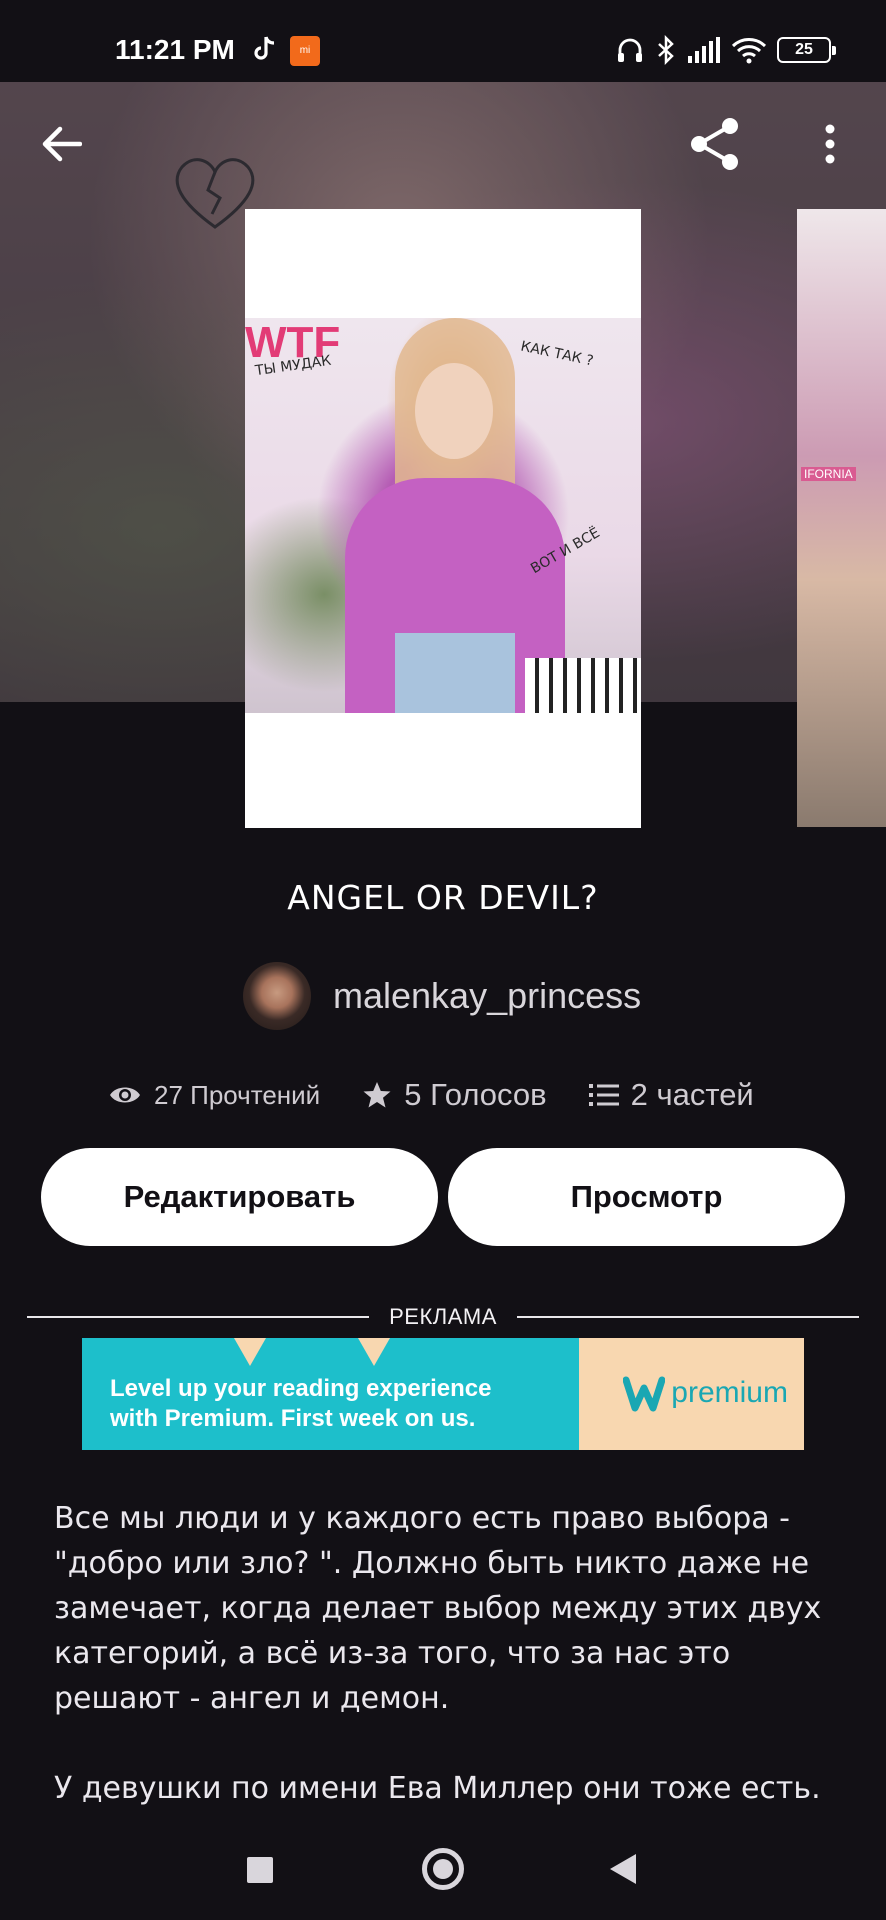 The width and height of the screenshot is (886, 1920). Describe the element at coordinates (692, 1094) in the screenshot. I see `parts-count: 2 частей` at that location.